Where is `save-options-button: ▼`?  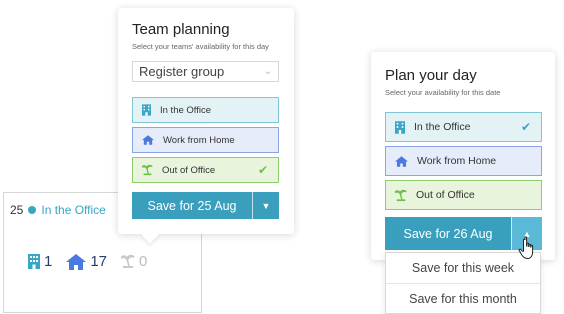
save-options-button: ▼ is located at coordinates (265, 205).